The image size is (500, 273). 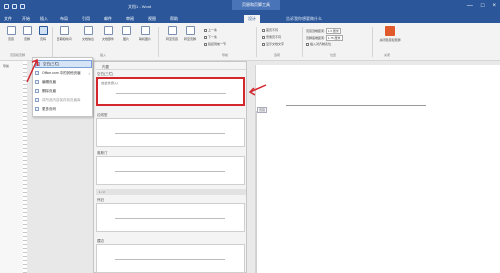 I want to click on menu-item-label: Office.com 中的其他页眉, so click(x=61, y=72).